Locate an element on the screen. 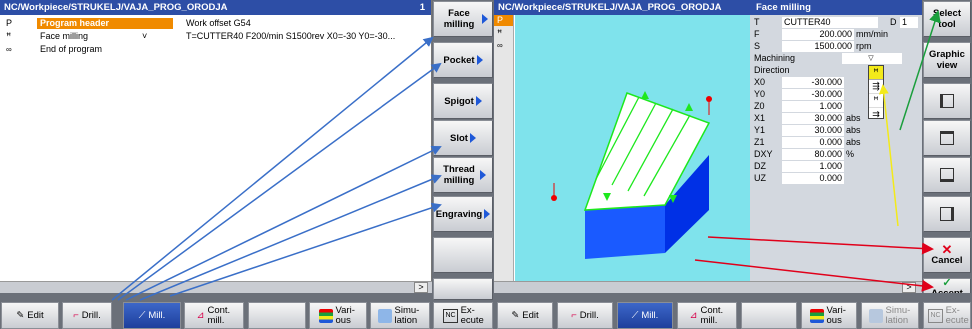 Image resolution: width=972 pixels, height=329 pixels. param-unit: % is located at coordinates (850, 154).